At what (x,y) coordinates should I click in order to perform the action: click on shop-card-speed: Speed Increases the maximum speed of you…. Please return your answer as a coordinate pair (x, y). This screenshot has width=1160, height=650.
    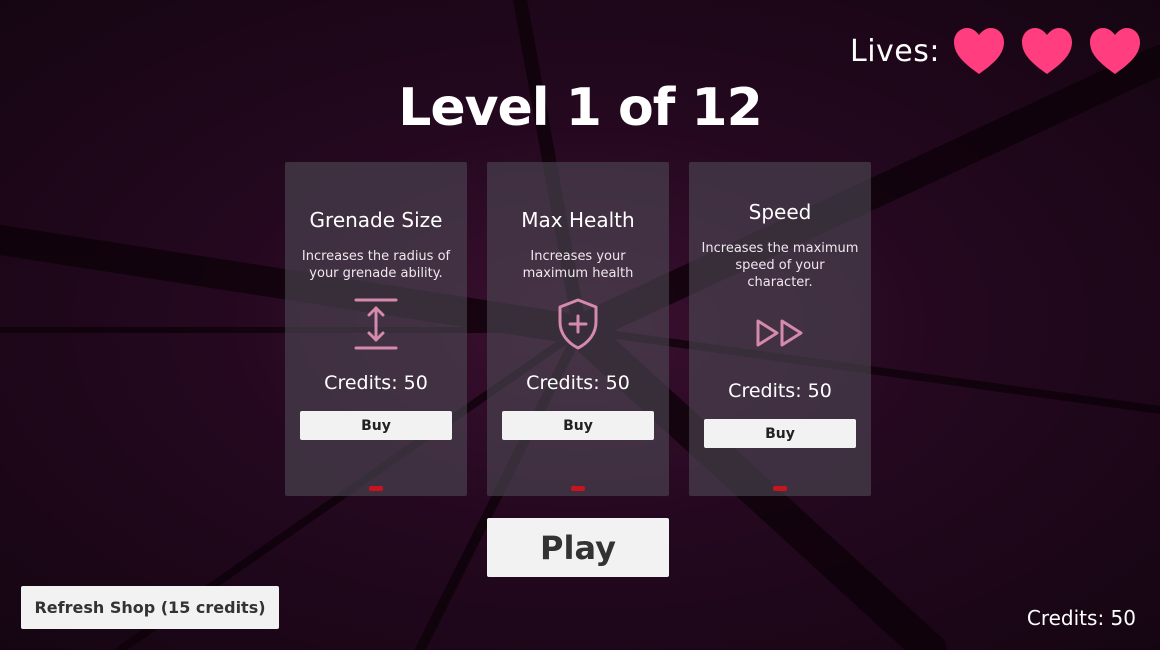
    Looking at the image, I should click on (780, 329).